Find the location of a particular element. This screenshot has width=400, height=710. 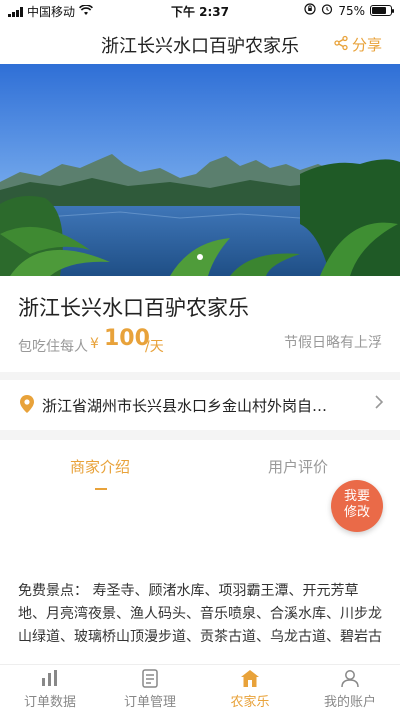

battery-percent: 75% is located at coordinates (351, 10).